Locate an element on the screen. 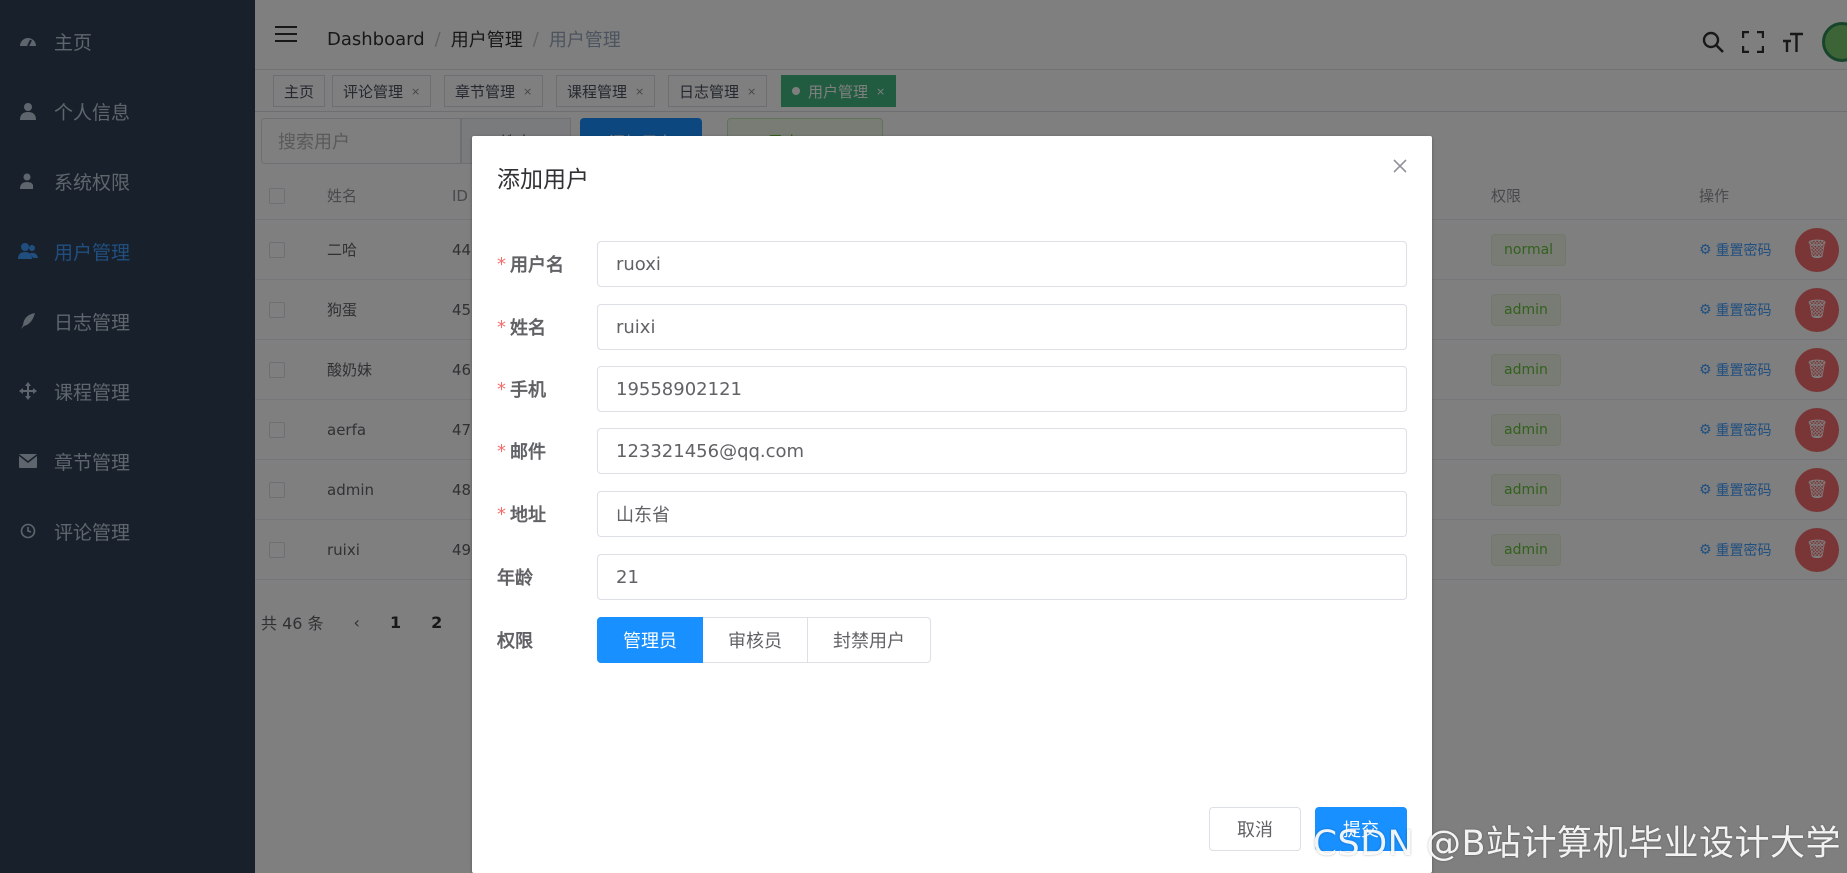 This screenshot has width=1847, height=873. form-label: * 用户名 is located at coordinates (530, 264).